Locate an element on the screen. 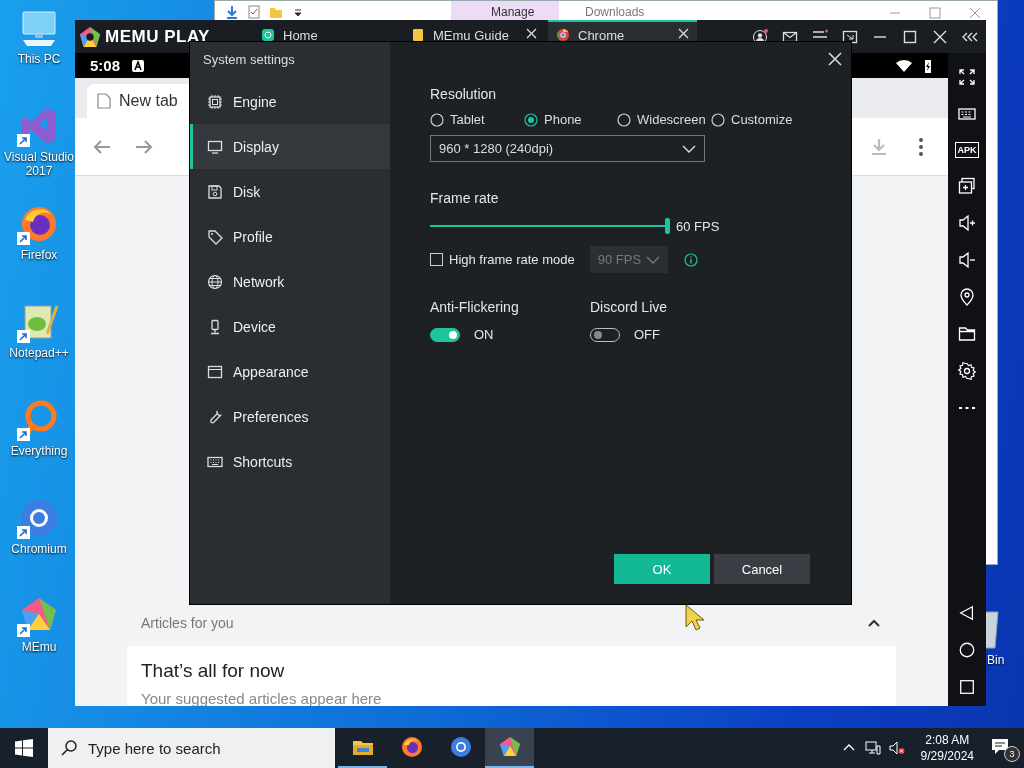 This screenshot has height=768, width=1024. fox-globe-icon is located at coordinates (411, 747).